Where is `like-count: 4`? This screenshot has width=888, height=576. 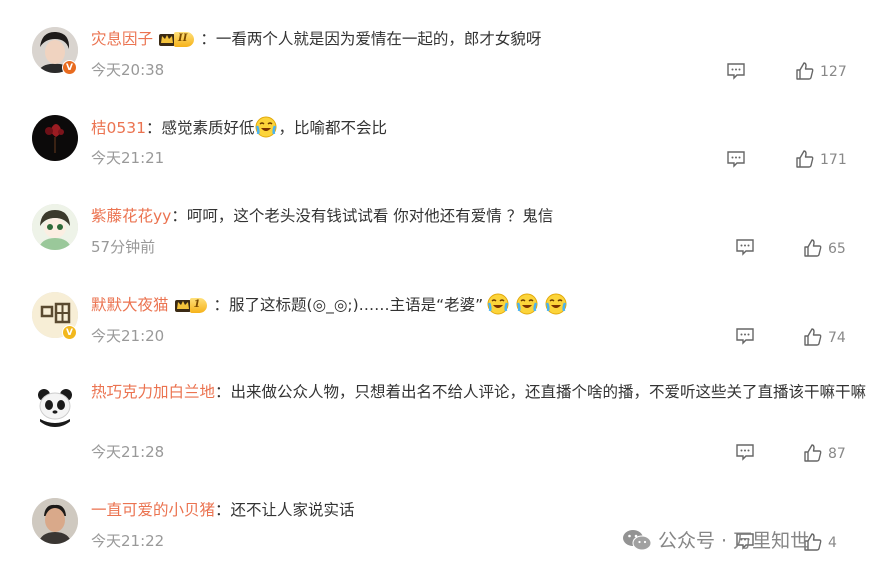
like-count: 4 is located at coordinates (832, 543).